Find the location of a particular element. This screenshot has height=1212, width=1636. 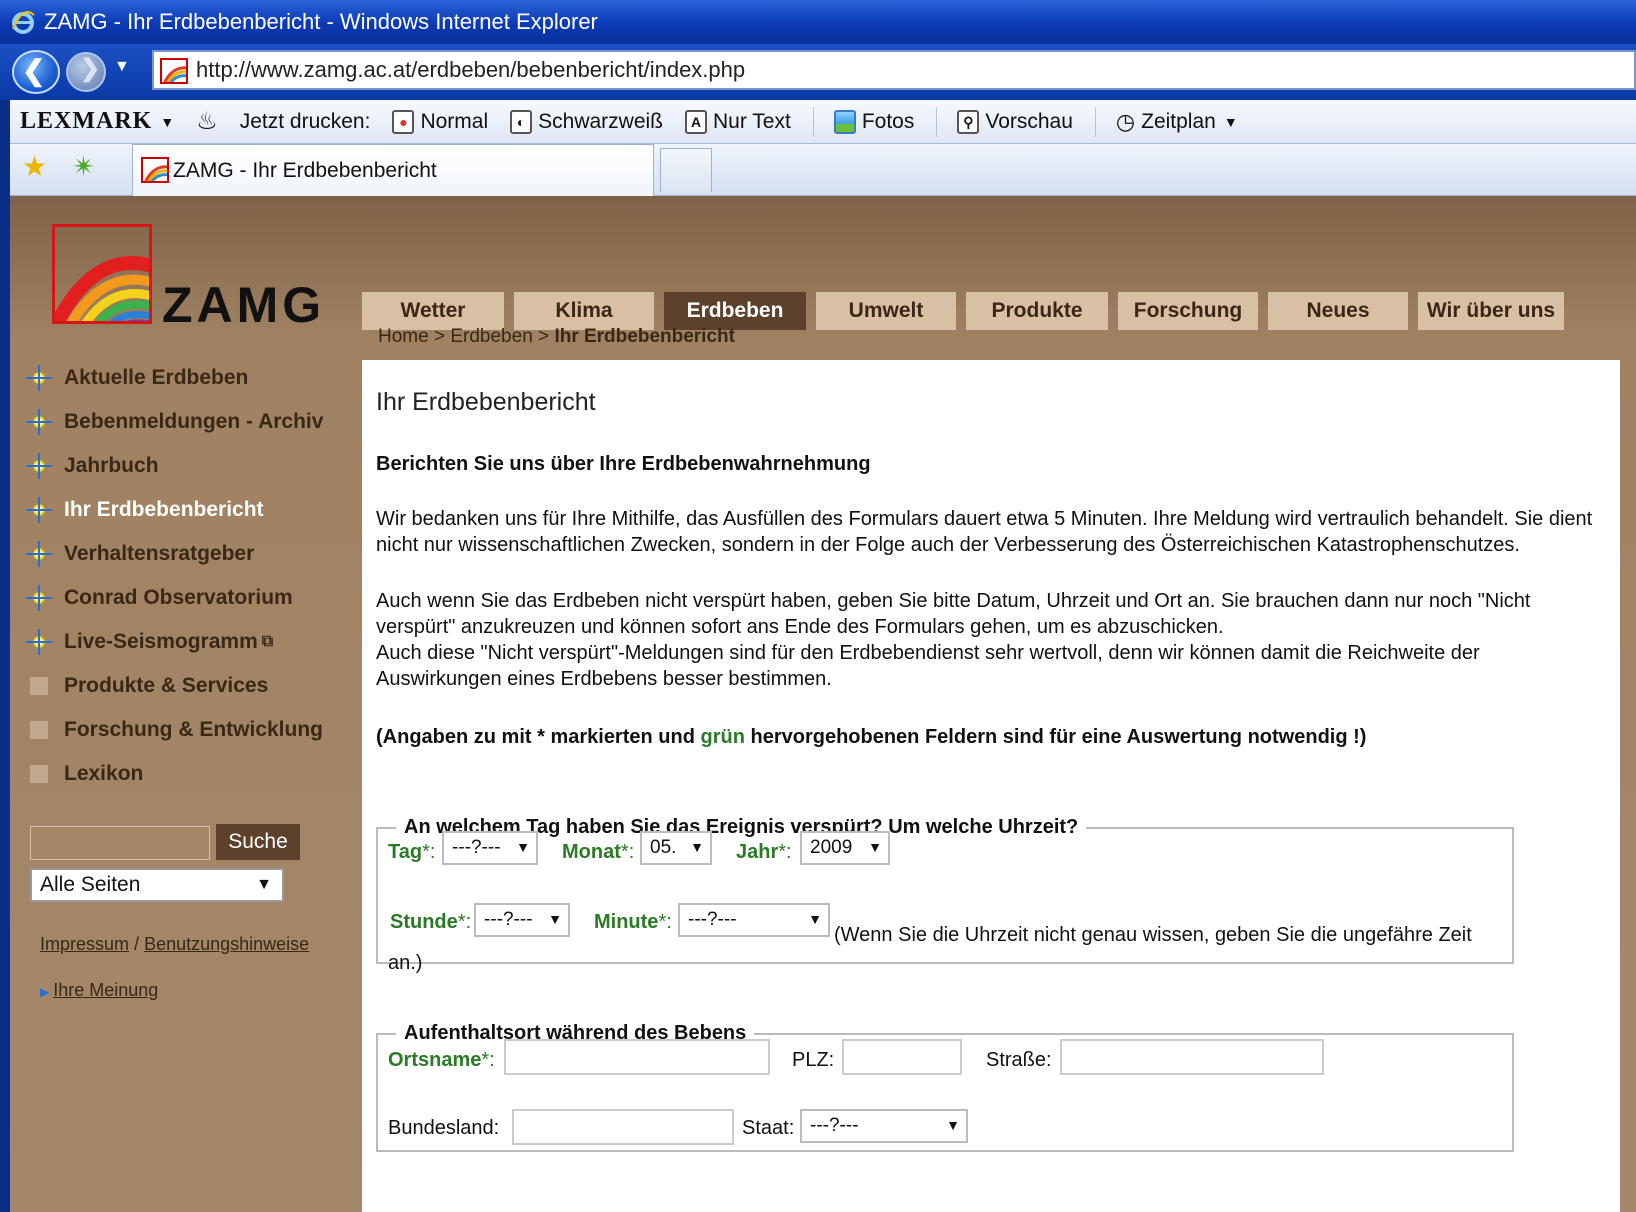

print-normal-label: Normal is located at coordinates (454, 121).